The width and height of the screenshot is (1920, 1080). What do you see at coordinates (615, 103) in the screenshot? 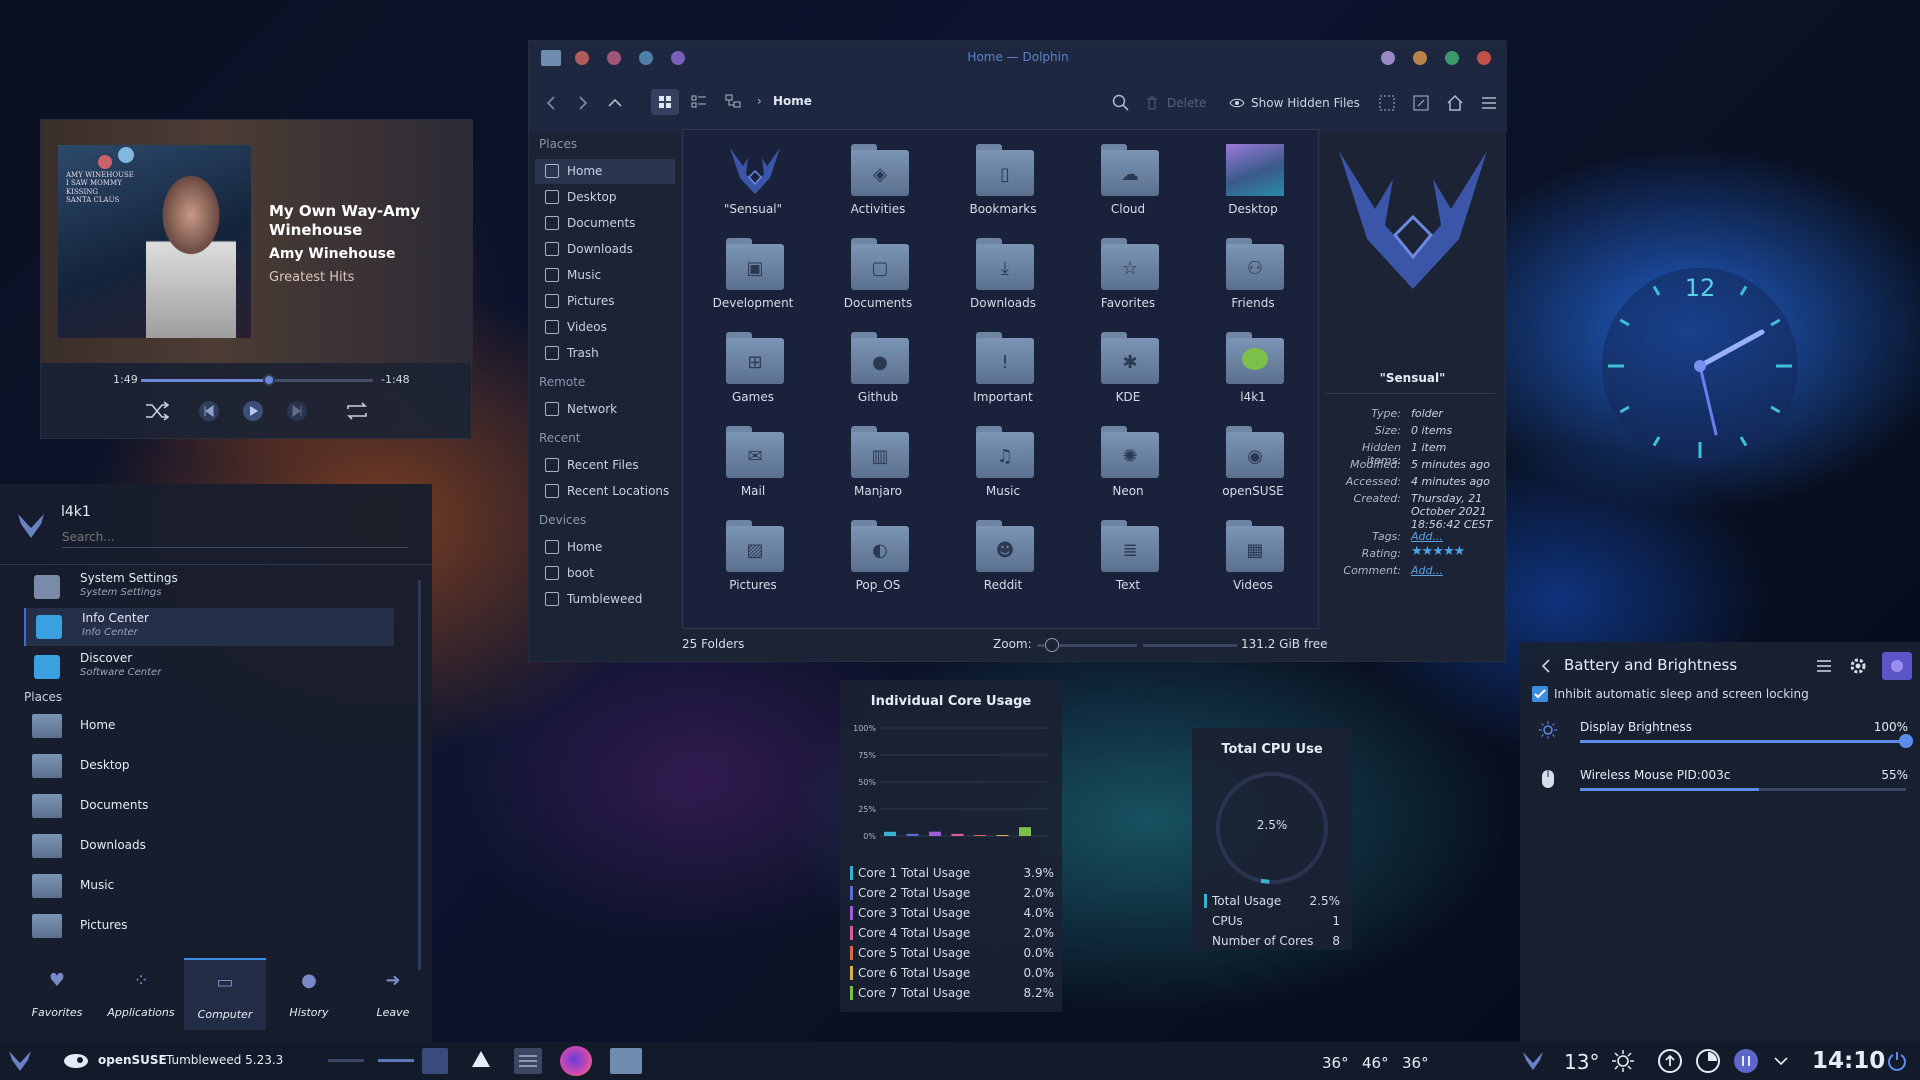
I see `up-button` at bounding box center [615, 103].